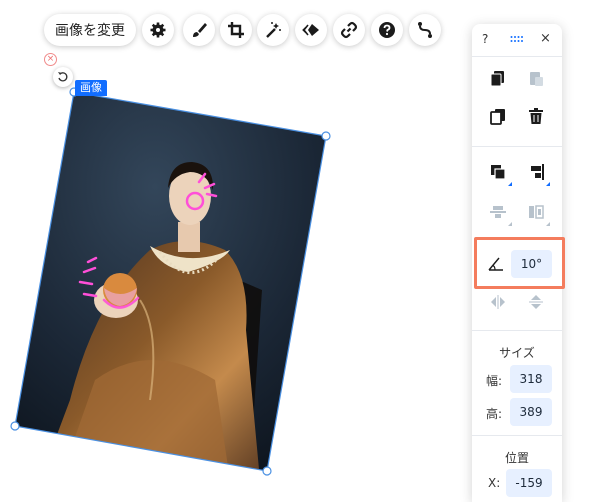  I want to click on height-label: 高:, so click(494, 414).